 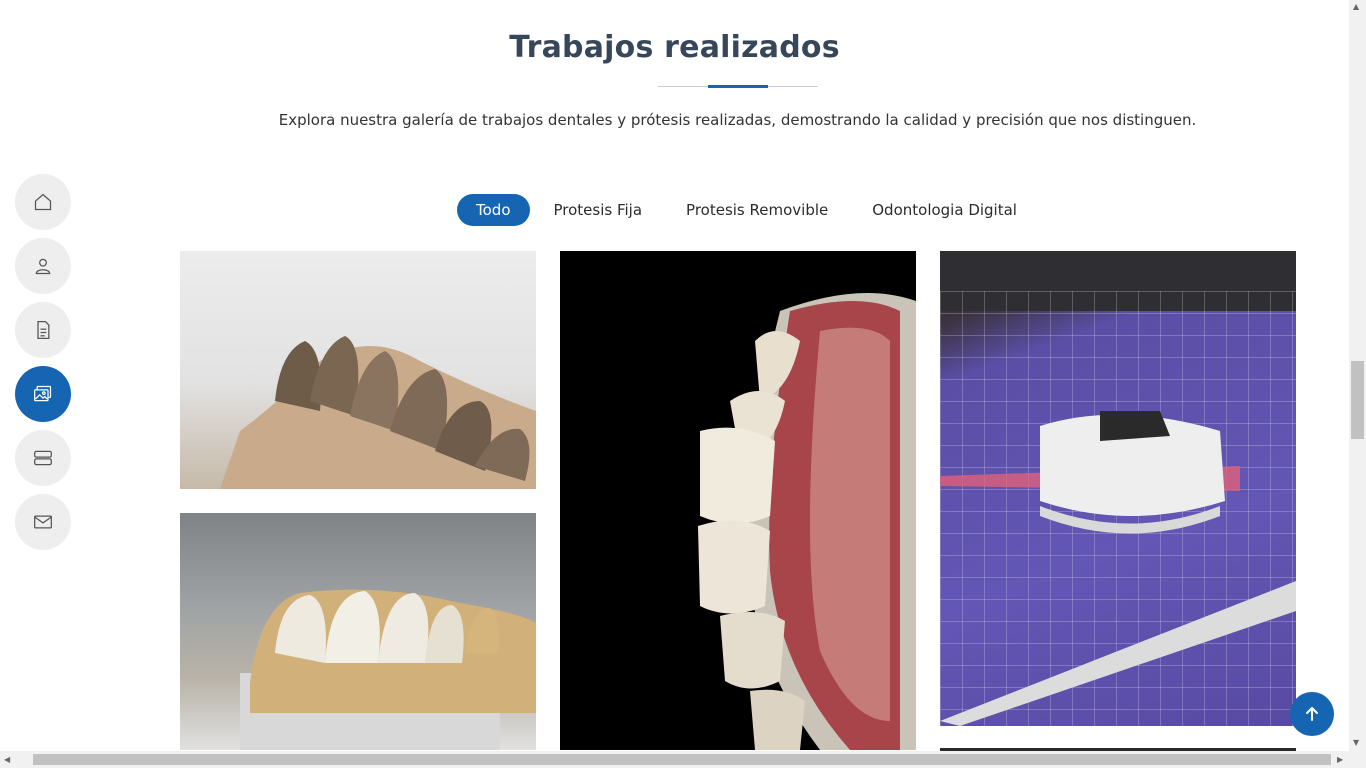 I want to click on nav-contact-button, so click(x=43, y=522).